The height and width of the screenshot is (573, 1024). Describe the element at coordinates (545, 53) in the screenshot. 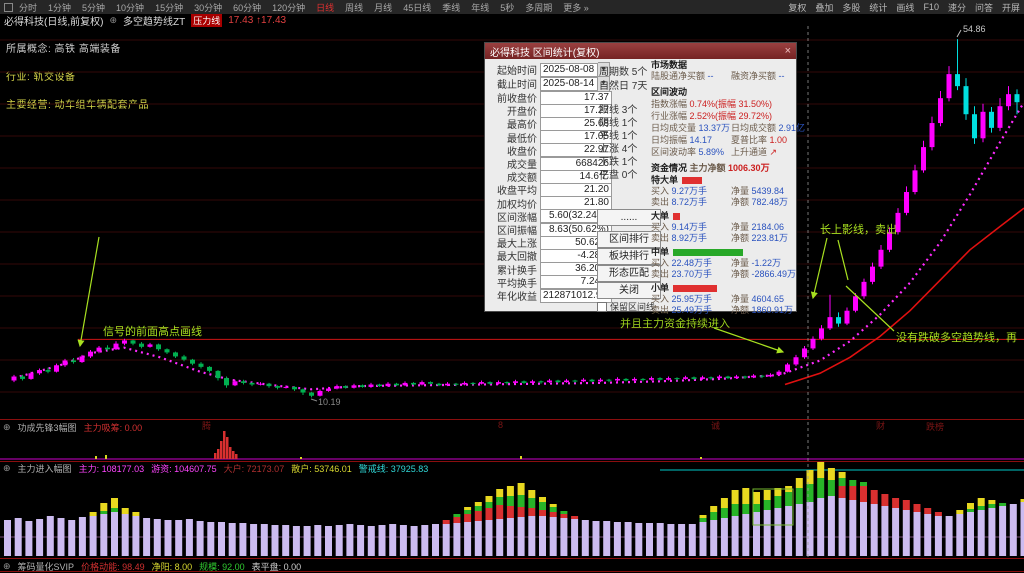

I see `dialog-title: 必得科技 区间统计(复权)` at that location.